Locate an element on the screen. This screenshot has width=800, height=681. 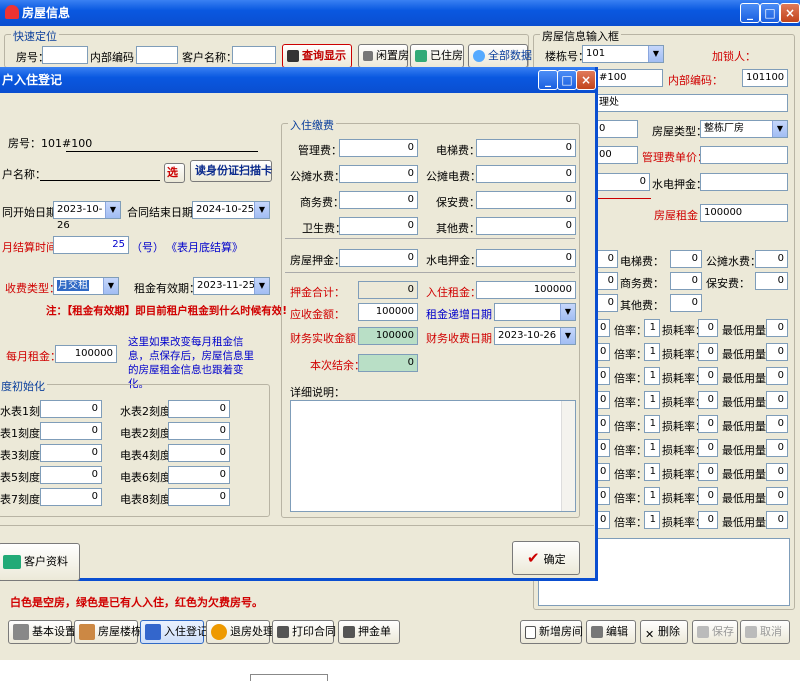
settle-day-input: 25 is located at coordinates (91, 245).